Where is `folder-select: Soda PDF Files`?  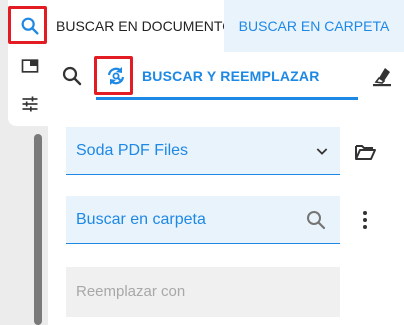 folder-select: Soda PDF Files is located at coordinates (203, 151).